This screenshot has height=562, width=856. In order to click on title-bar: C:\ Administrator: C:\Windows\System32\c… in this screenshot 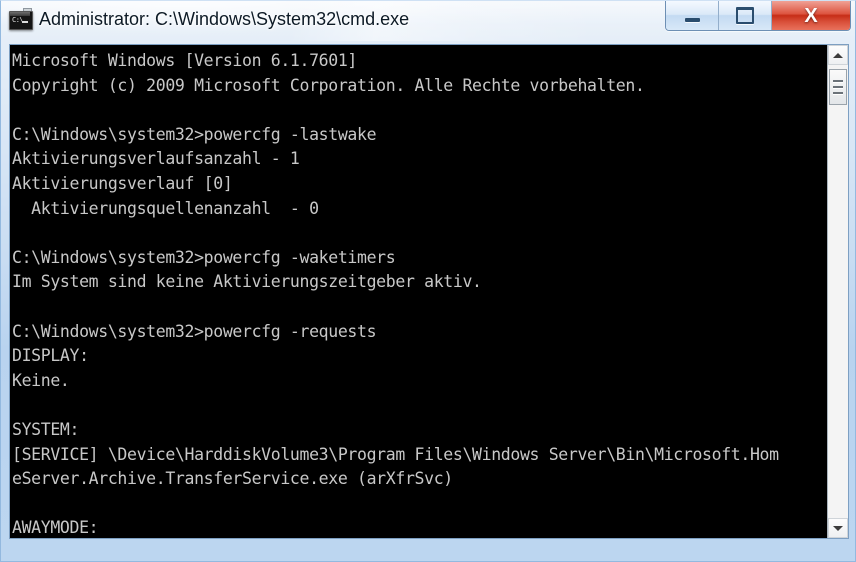, I will do `click(428, 20)`.